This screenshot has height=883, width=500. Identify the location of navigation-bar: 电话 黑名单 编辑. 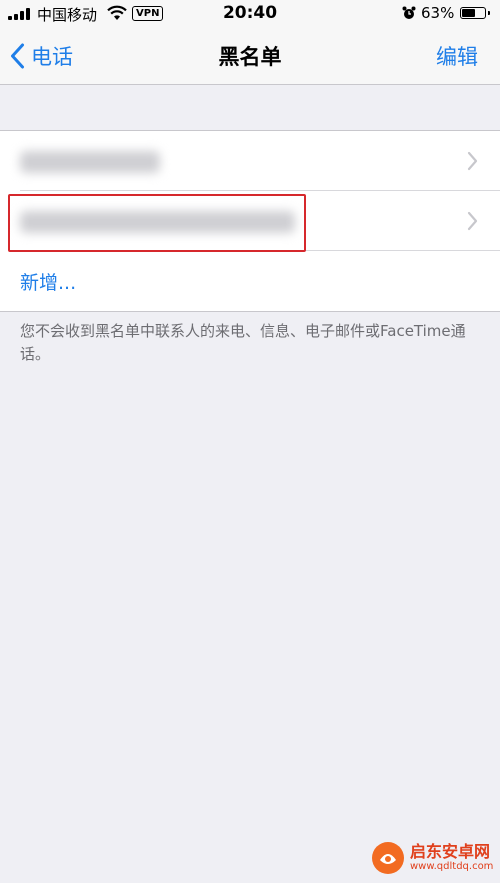
(250, 56).